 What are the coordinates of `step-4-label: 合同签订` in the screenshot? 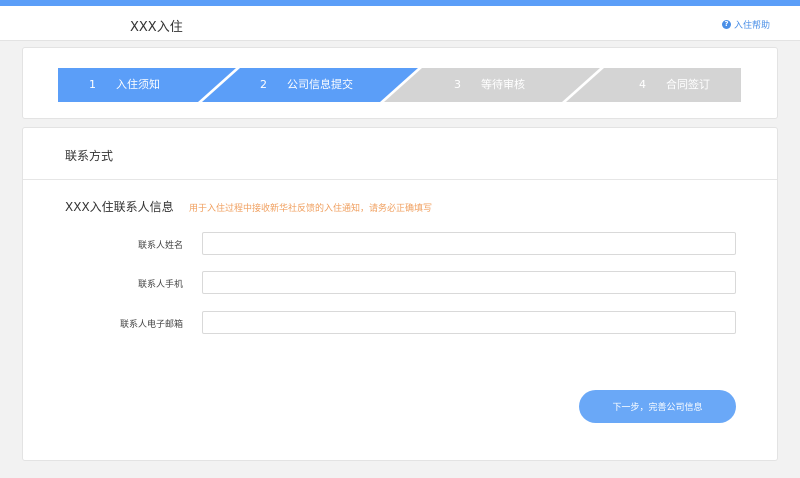 It's located at (688, 84).